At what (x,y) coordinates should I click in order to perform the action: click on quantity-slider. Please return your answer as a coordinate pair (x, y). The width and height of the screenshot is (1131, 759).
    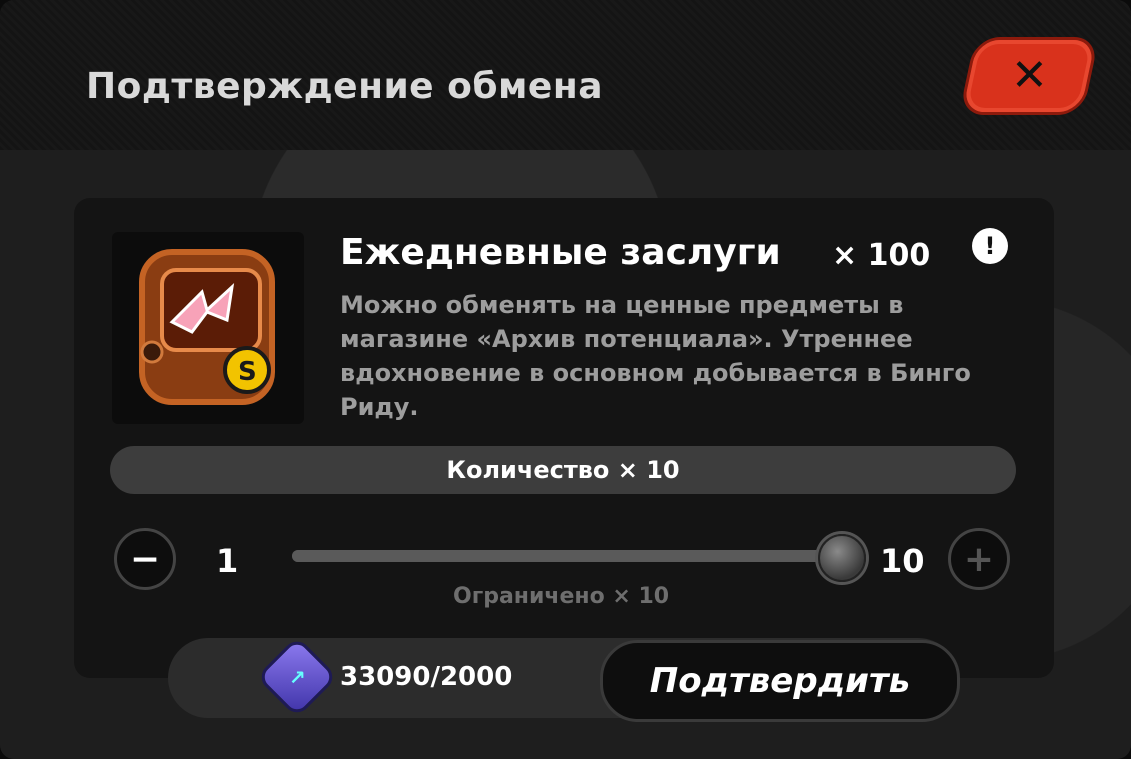
    Looking at the image, I should click on (579, 558).